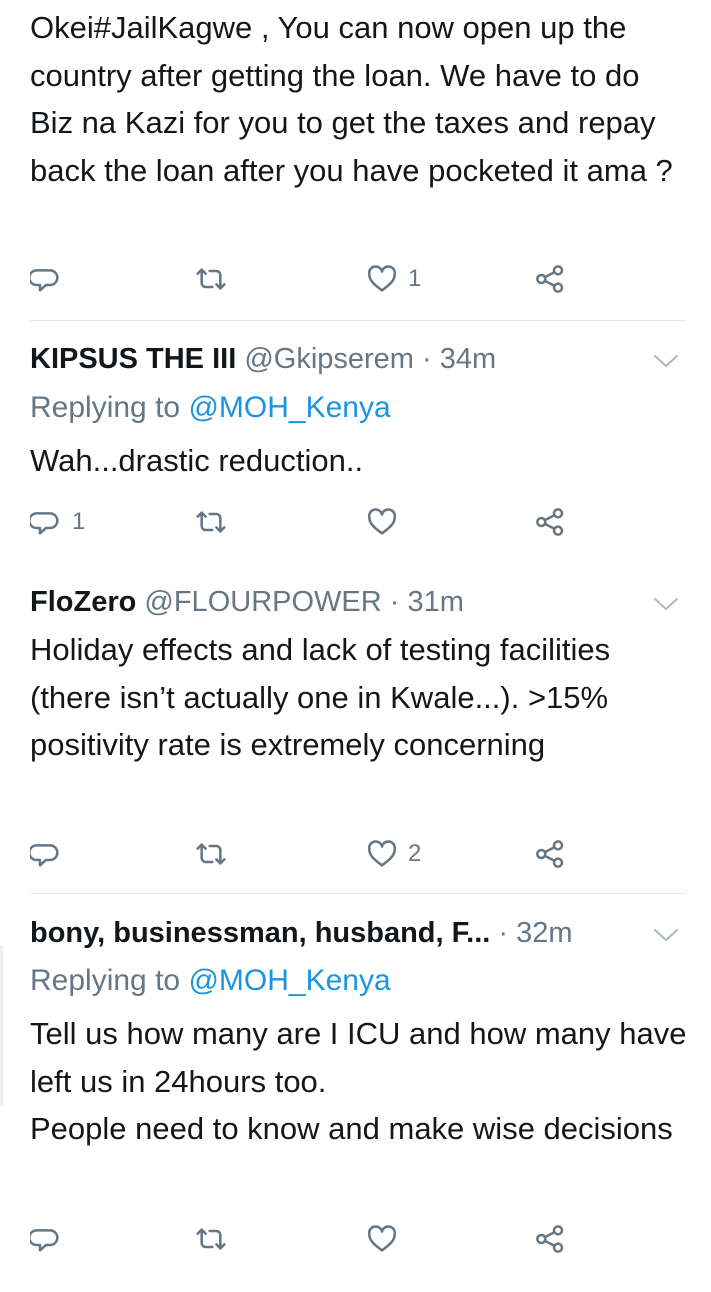  What do you see at coordinates (262, 602) in the screenshot?
I see `user-handle: @FLOURPOWER` at bounding box center [262, 602].